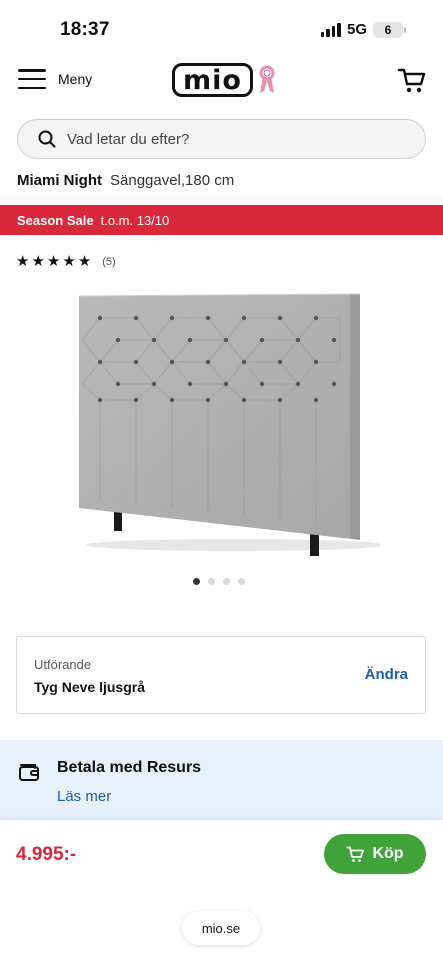 The height and width of the screenshot is (960, 443). Describe the element at coordinates (47, 139) in the screenshot. I see `search-icon` at that location.